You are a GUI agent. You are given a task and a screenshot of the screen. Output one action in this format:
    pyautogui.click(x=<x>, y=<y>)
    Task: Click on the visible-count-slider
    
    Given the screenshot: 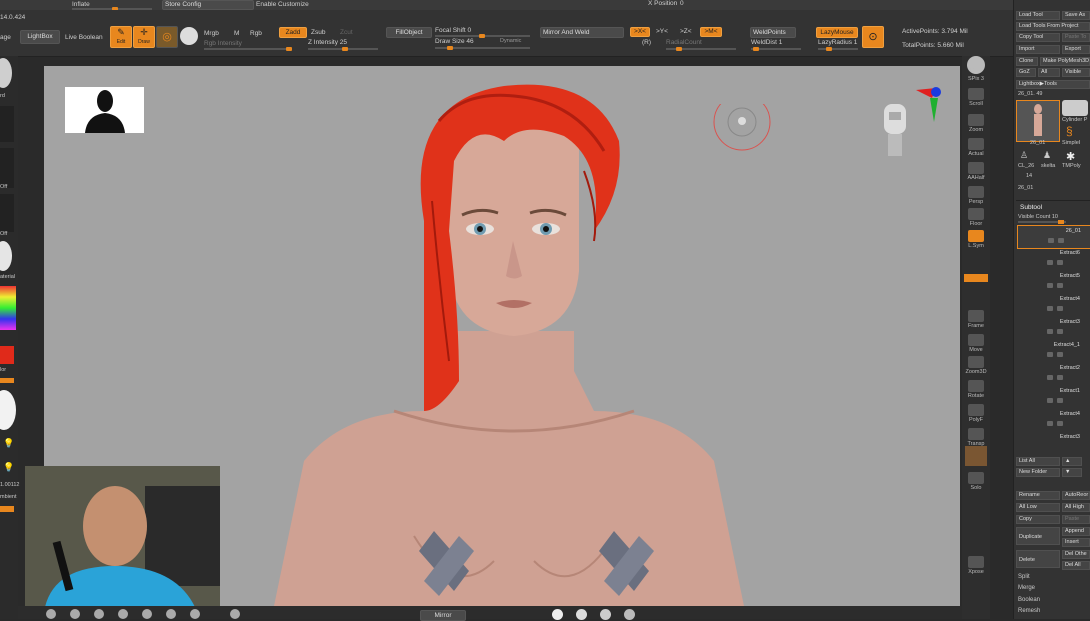 What is the action you would take?
    pyautogui.click(x=1042, y=222)
    